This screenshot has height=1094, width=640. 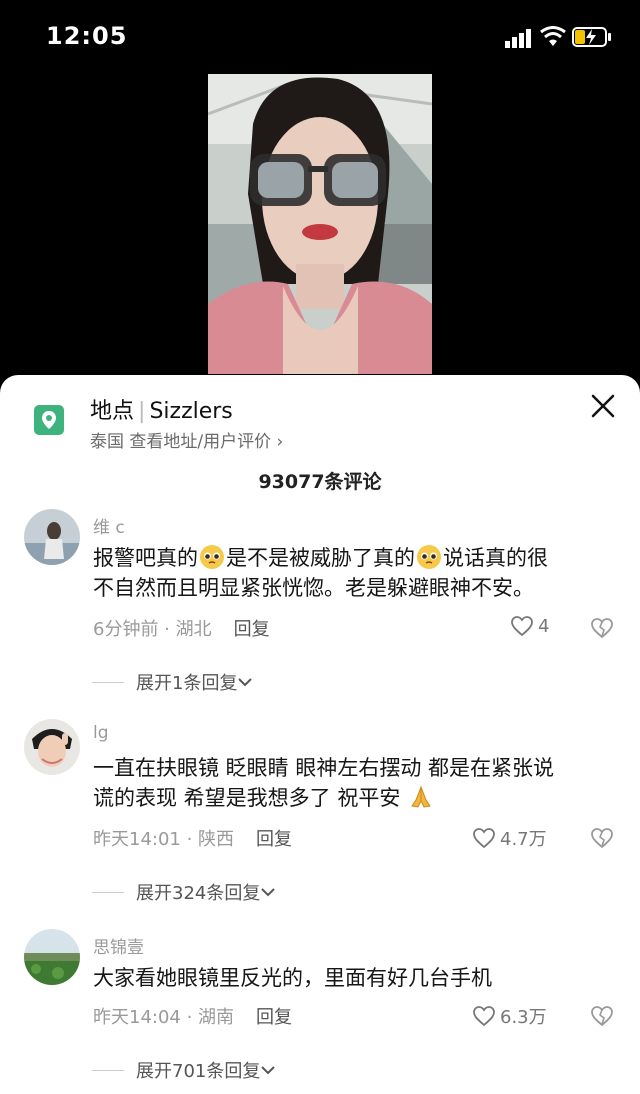 I want to click on expand-replies-button: 展开1条回复, so click(x=172, y=682).